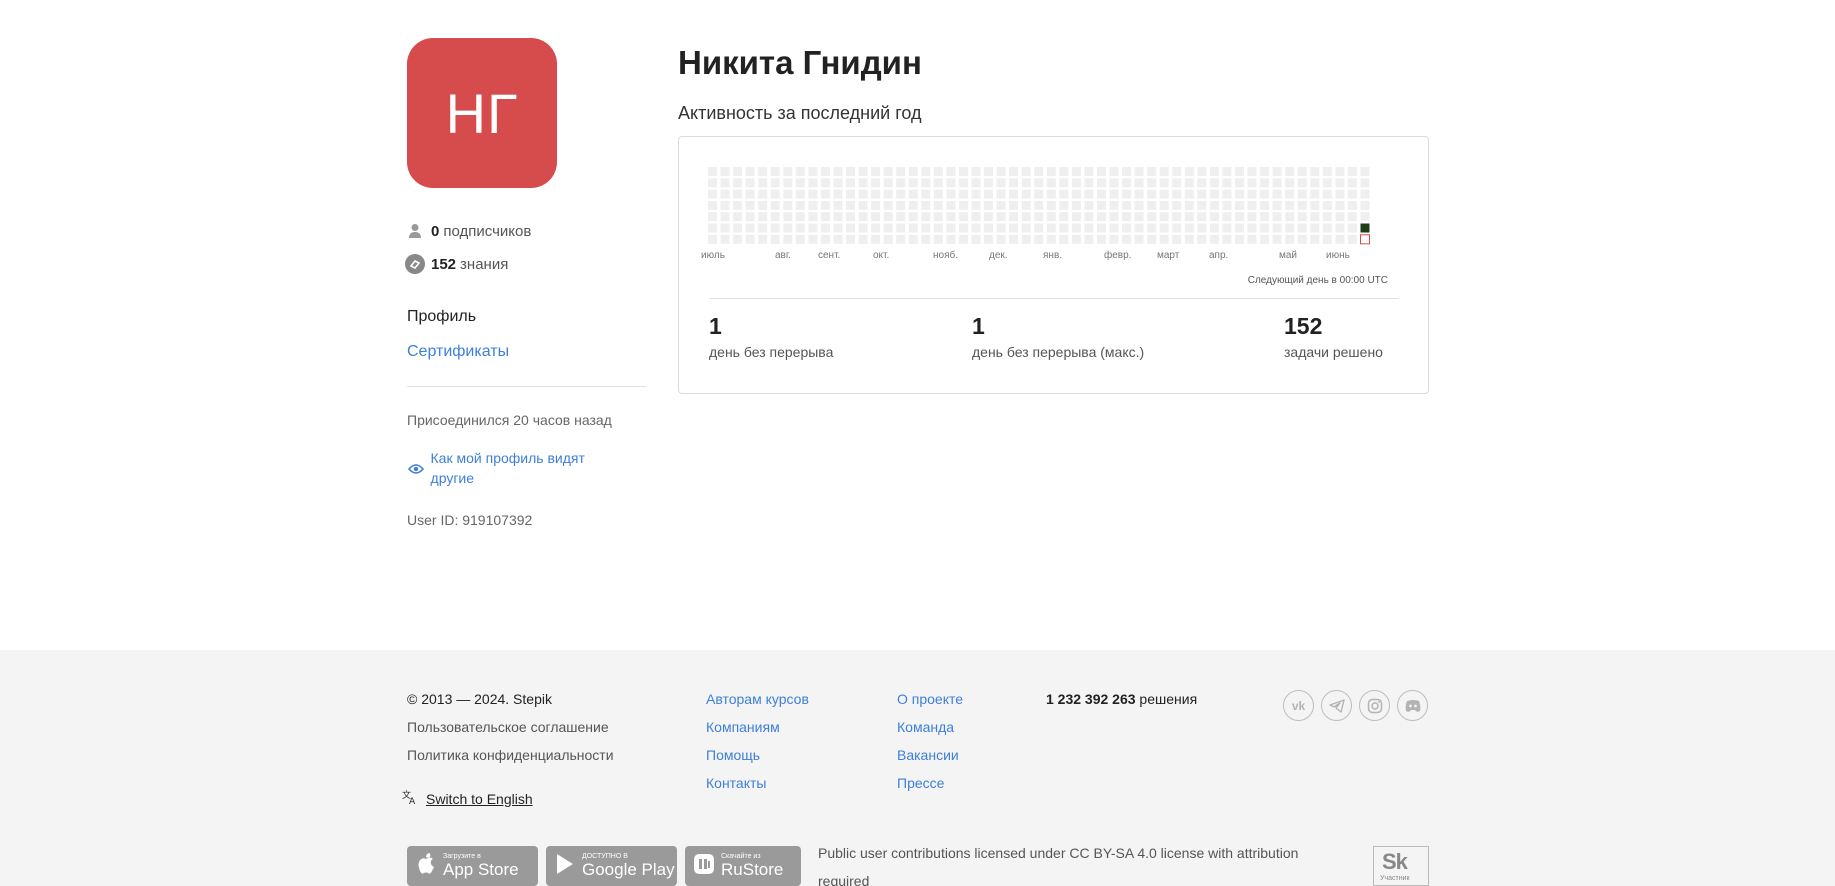 The image size is (1835, 886). What do you see at coordinates (458, 352) in the screenshot?
I see `sidebar-item-certificates: Сертификаты` at bounding box center [458, 352].